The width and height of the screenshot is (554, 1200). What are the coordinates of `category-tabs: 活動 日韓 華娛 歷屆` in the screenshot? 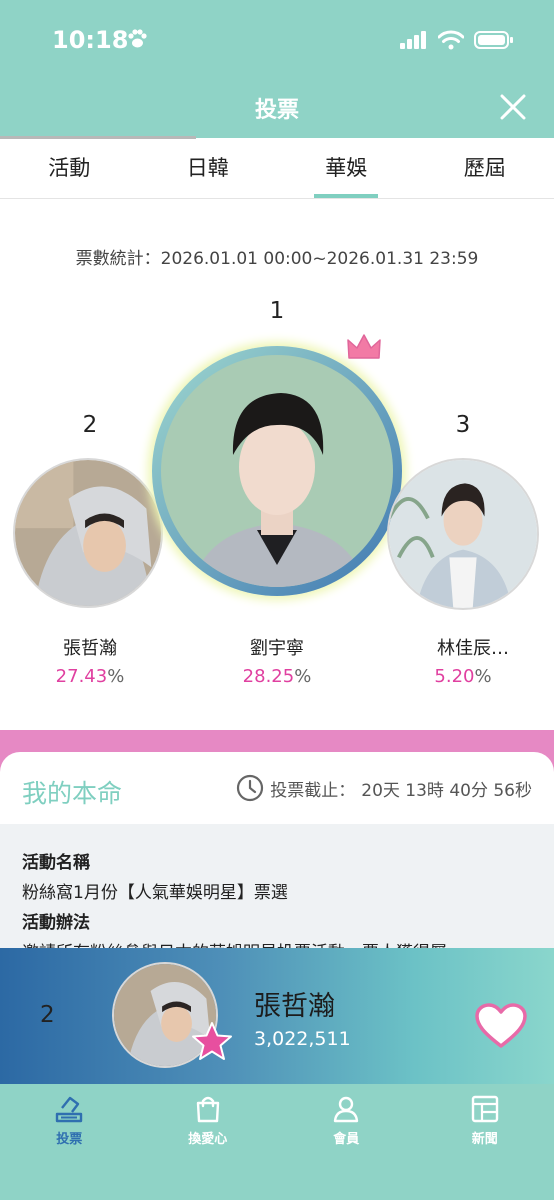 It's located at (277, 169).